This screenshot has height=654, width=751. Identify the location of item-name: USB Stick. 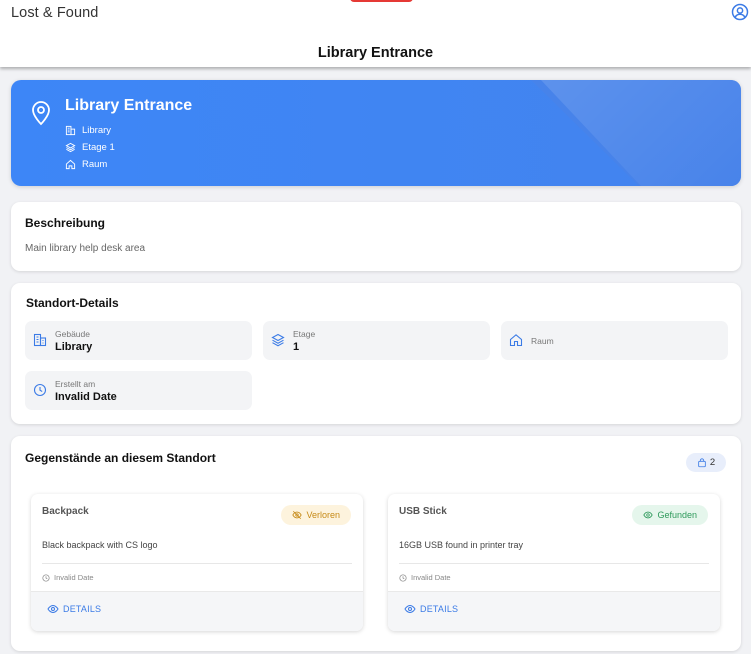
(423, 511).